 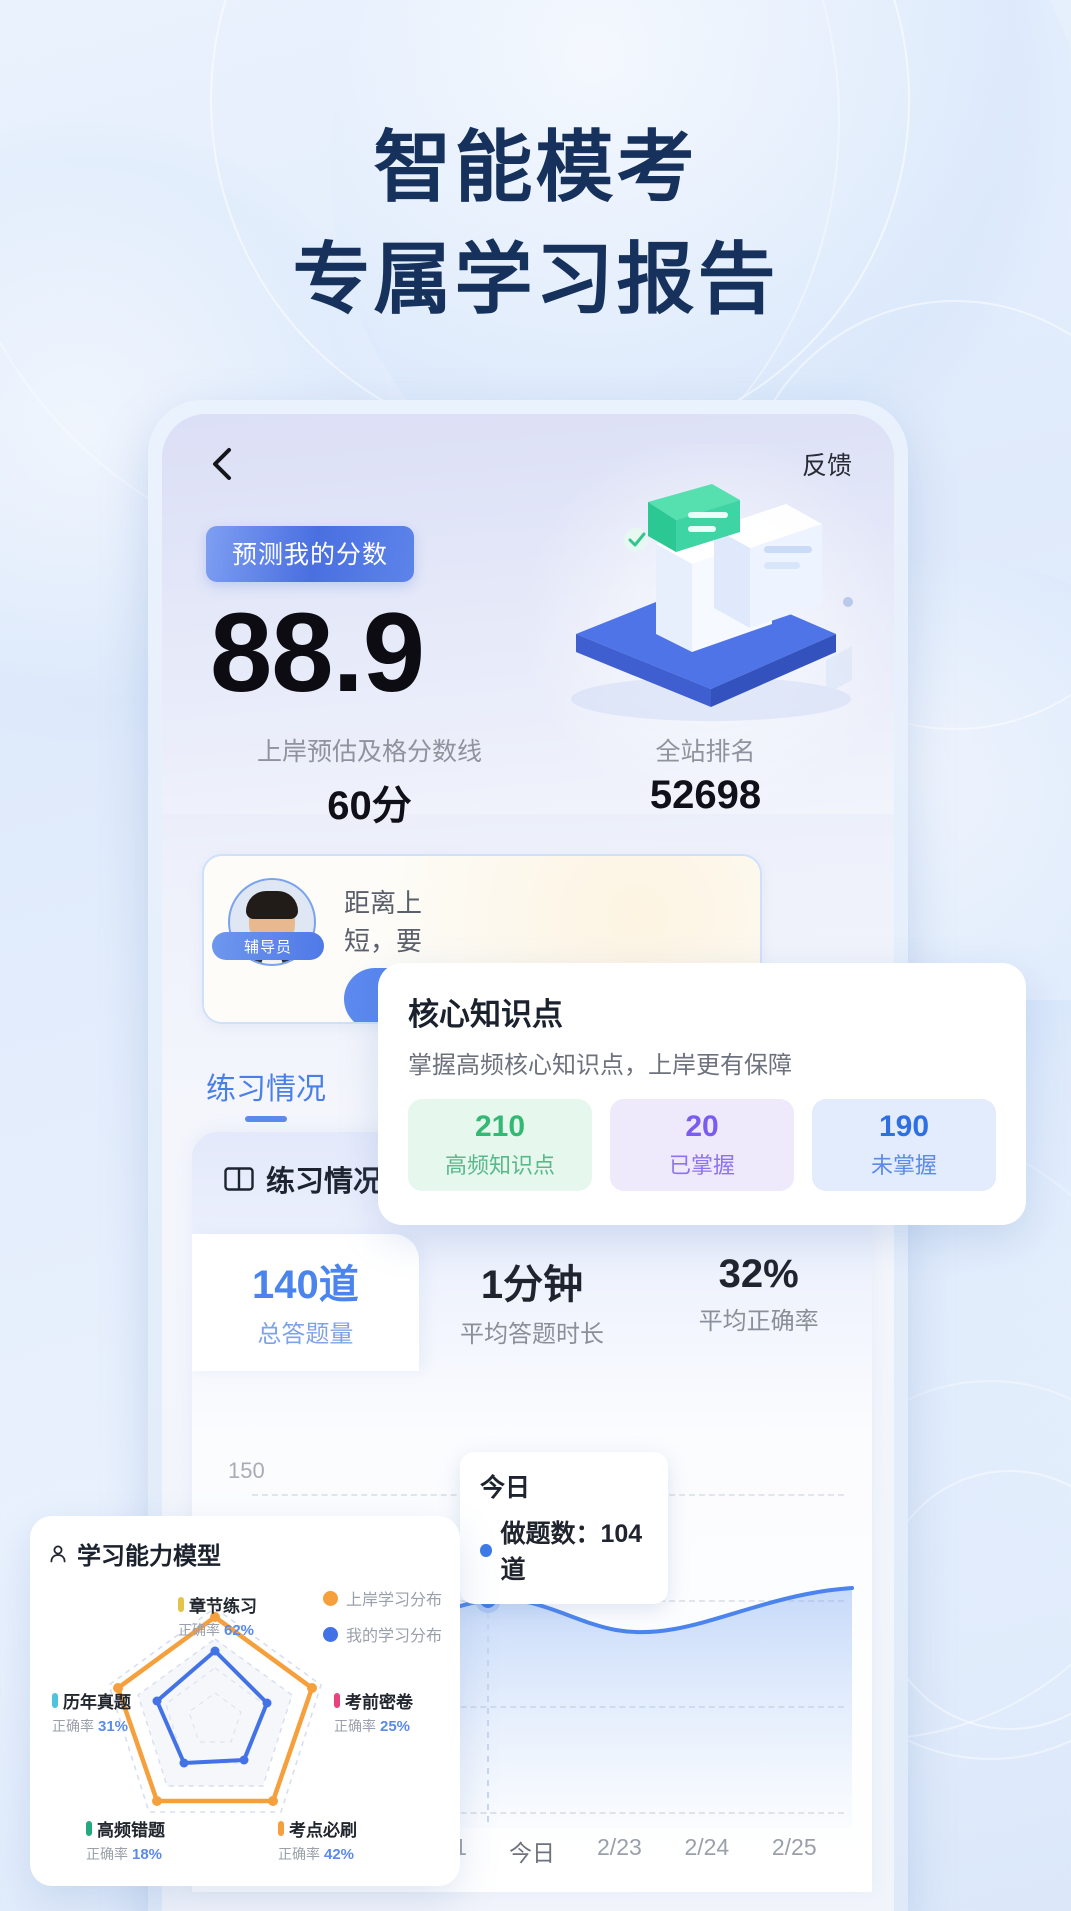 I want to click on chart-tooltip: 今日 做题数：104道, so click(x=564, y=1528).